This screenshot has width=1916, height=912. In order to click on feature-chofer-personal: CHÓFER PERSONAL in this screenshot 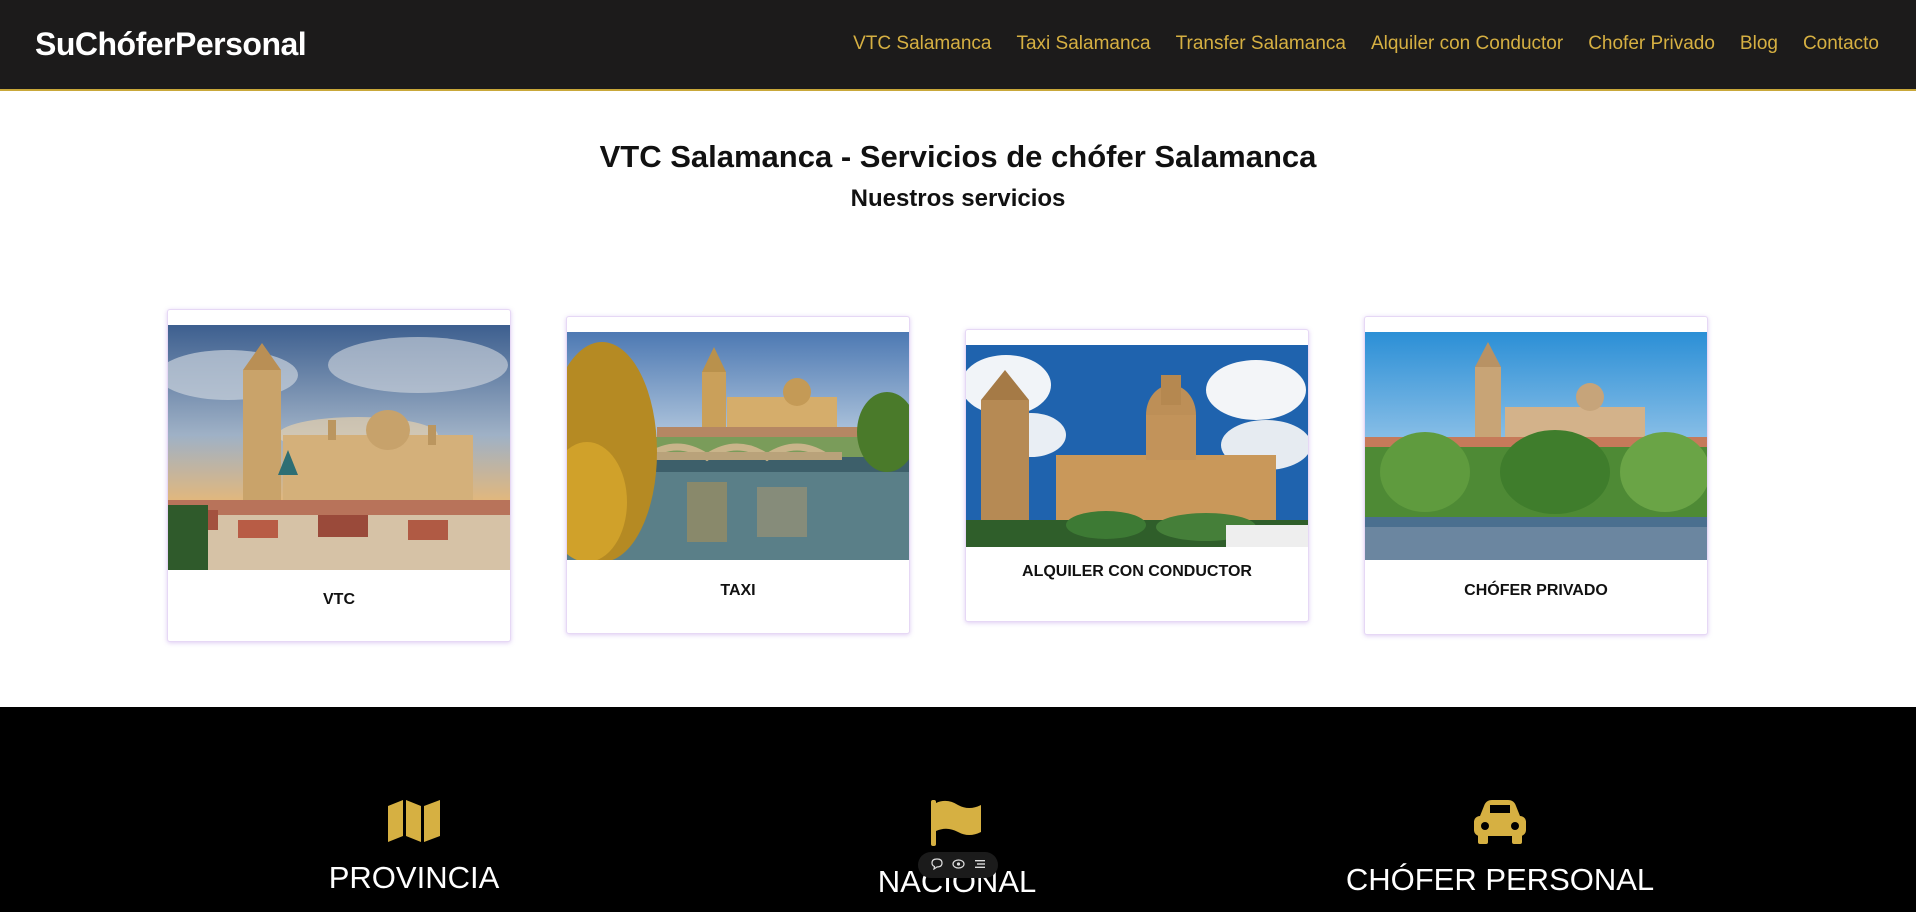, I will do `click(1500, 849)`.